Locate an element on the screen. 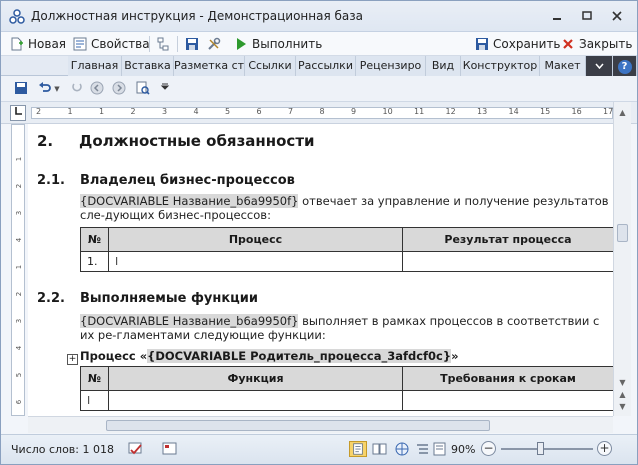 This screenshot has height=465, width=638. tab-mailings: Рассылки is located at coordinates (326, 66).